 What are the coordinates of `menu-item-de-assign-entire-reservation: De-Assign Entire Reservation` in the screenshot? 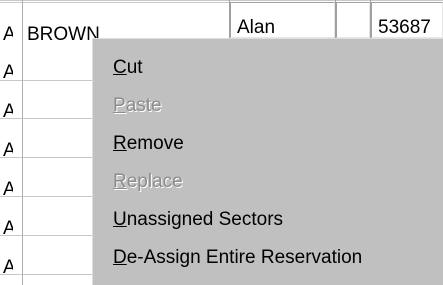 It's located at (268, 258).